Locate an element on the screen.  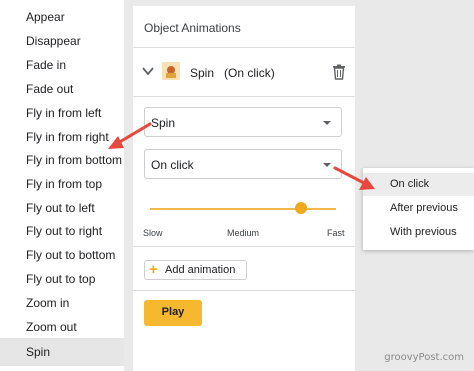
panel-title: Object Animations is located at coordinates (192, 28).